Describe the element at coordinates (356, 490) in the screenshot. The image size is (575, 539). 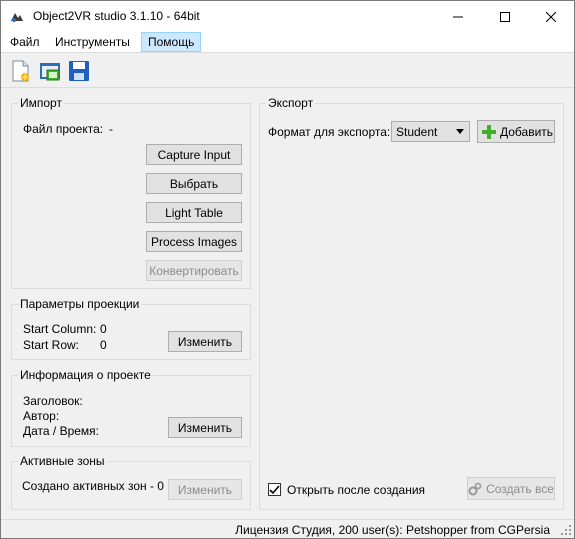
I see `open-after-label: Открыть после создания` at that location.